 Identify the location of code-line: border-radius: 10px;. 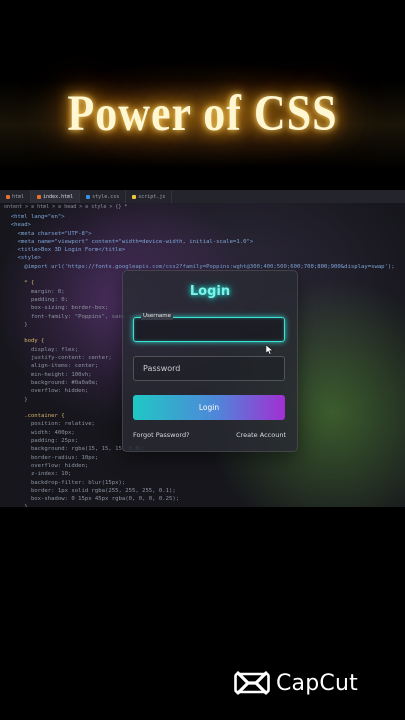
(51, 457).